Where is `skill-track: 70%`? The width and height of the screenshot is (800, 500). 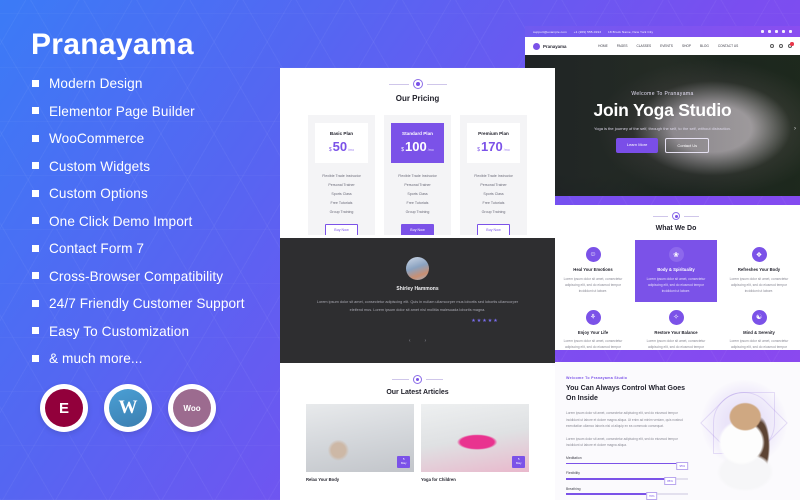
skill-track: 70% is located at coordinates (627, 496).